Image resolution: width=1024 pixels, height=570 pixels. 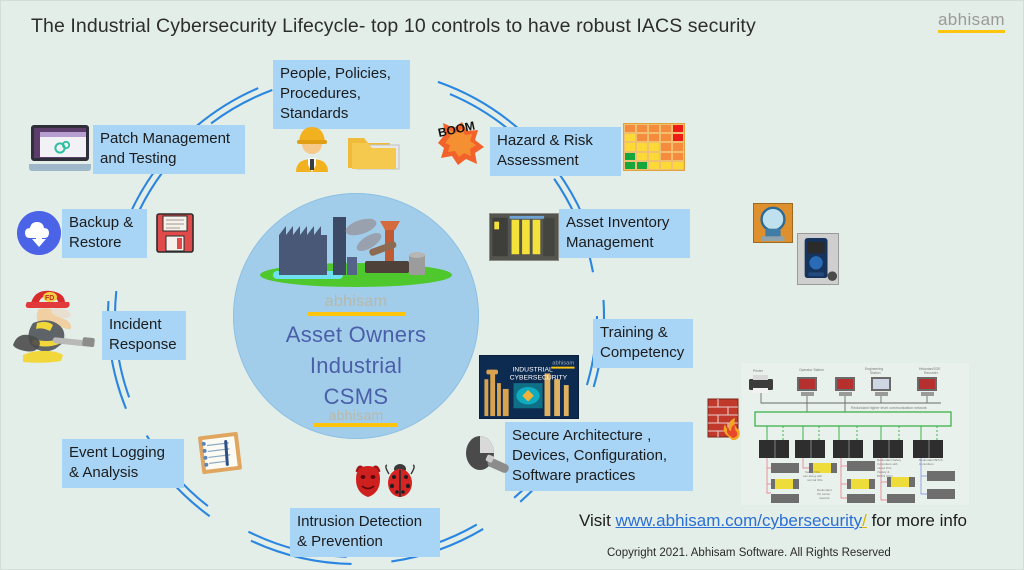 What do you see at coordinates (356, 334) in the screenshot?
I see `hub-title-line1: Asset Owners` at bounding box center [356, 334].